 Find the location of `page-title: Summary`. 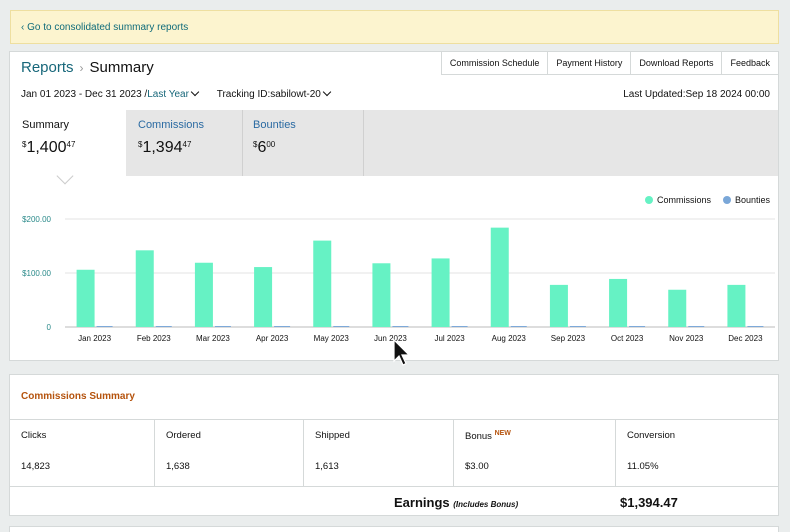

page-title: Summary is located at coordinates (121, 67).